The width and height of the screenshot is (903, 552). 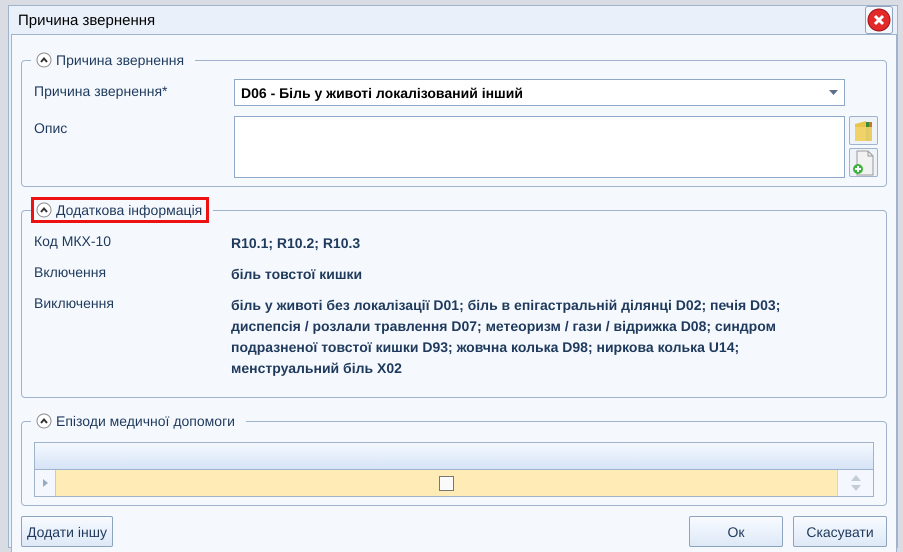 What do you see at coordinates (145, 421) in the screenshot?
I see `section-title: Епізоди медичної допомоги` at bounding box center [145, 421].